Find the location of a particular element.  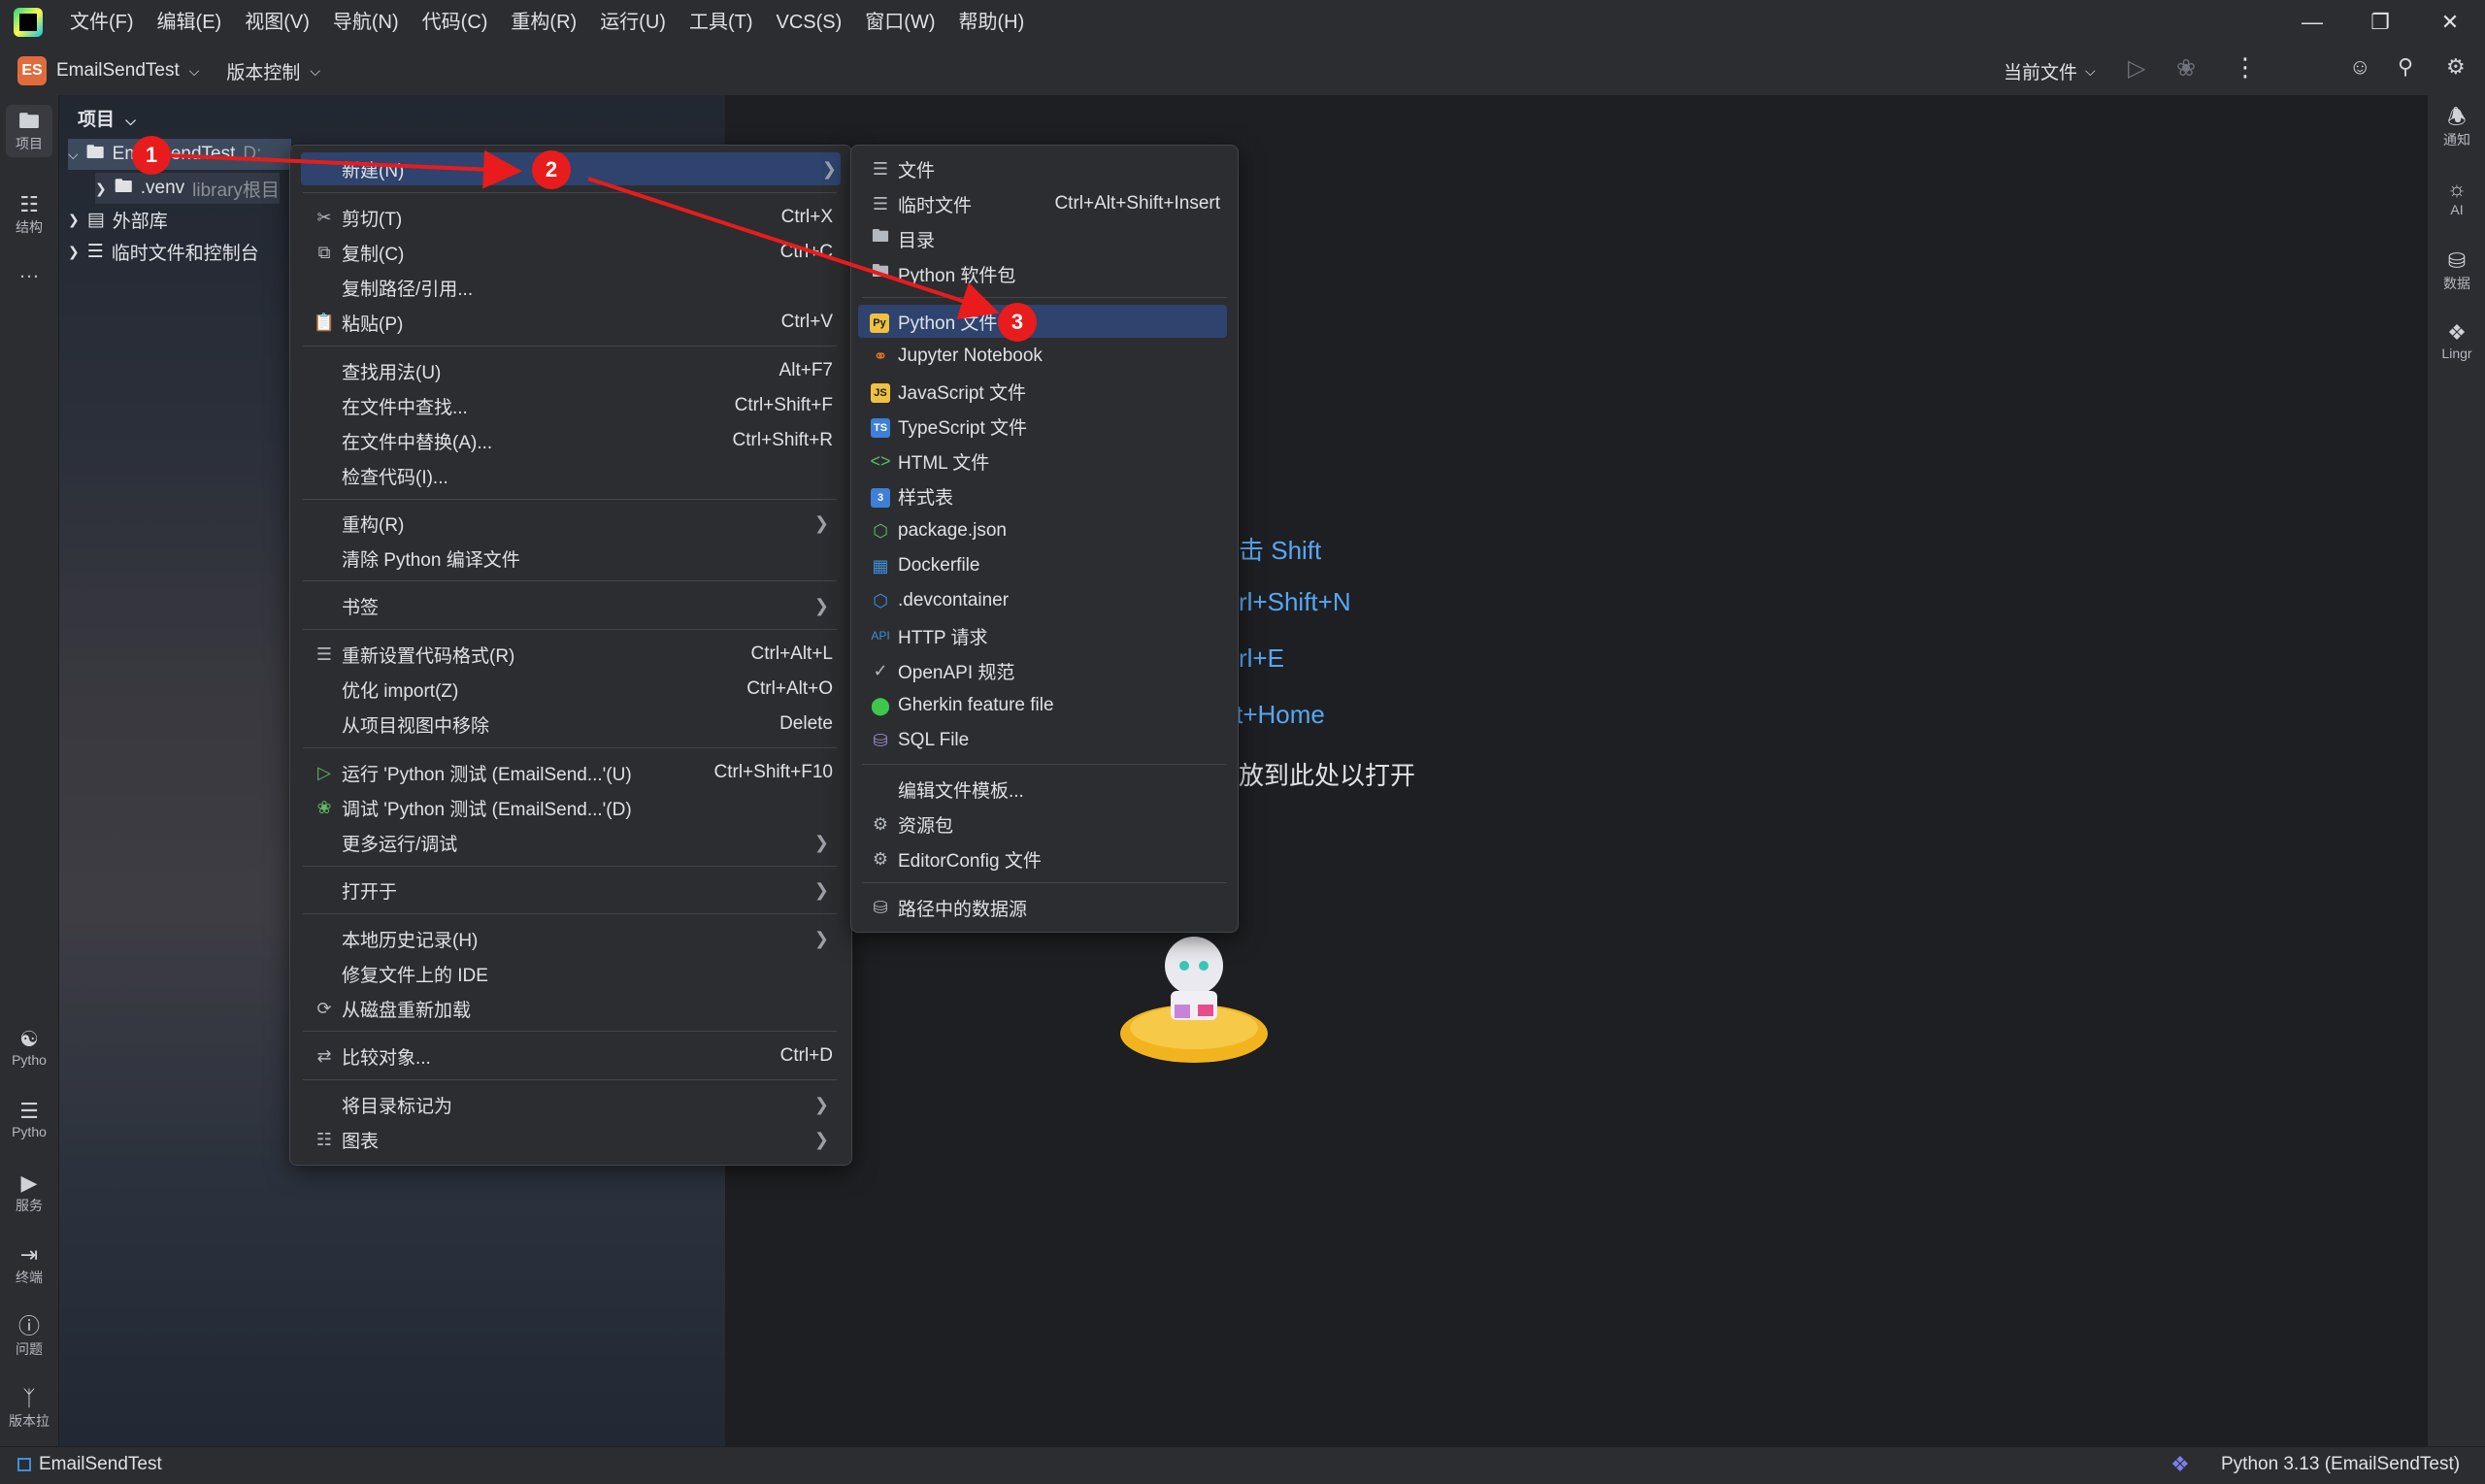

annotation-badge-2: 2 is located at coordinates (551, 169).